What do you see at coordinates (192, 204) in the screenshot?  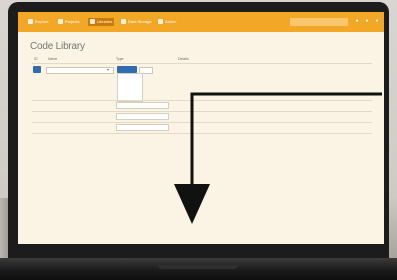 I see `arrow-down-icon` at bounding box center [192, 204].